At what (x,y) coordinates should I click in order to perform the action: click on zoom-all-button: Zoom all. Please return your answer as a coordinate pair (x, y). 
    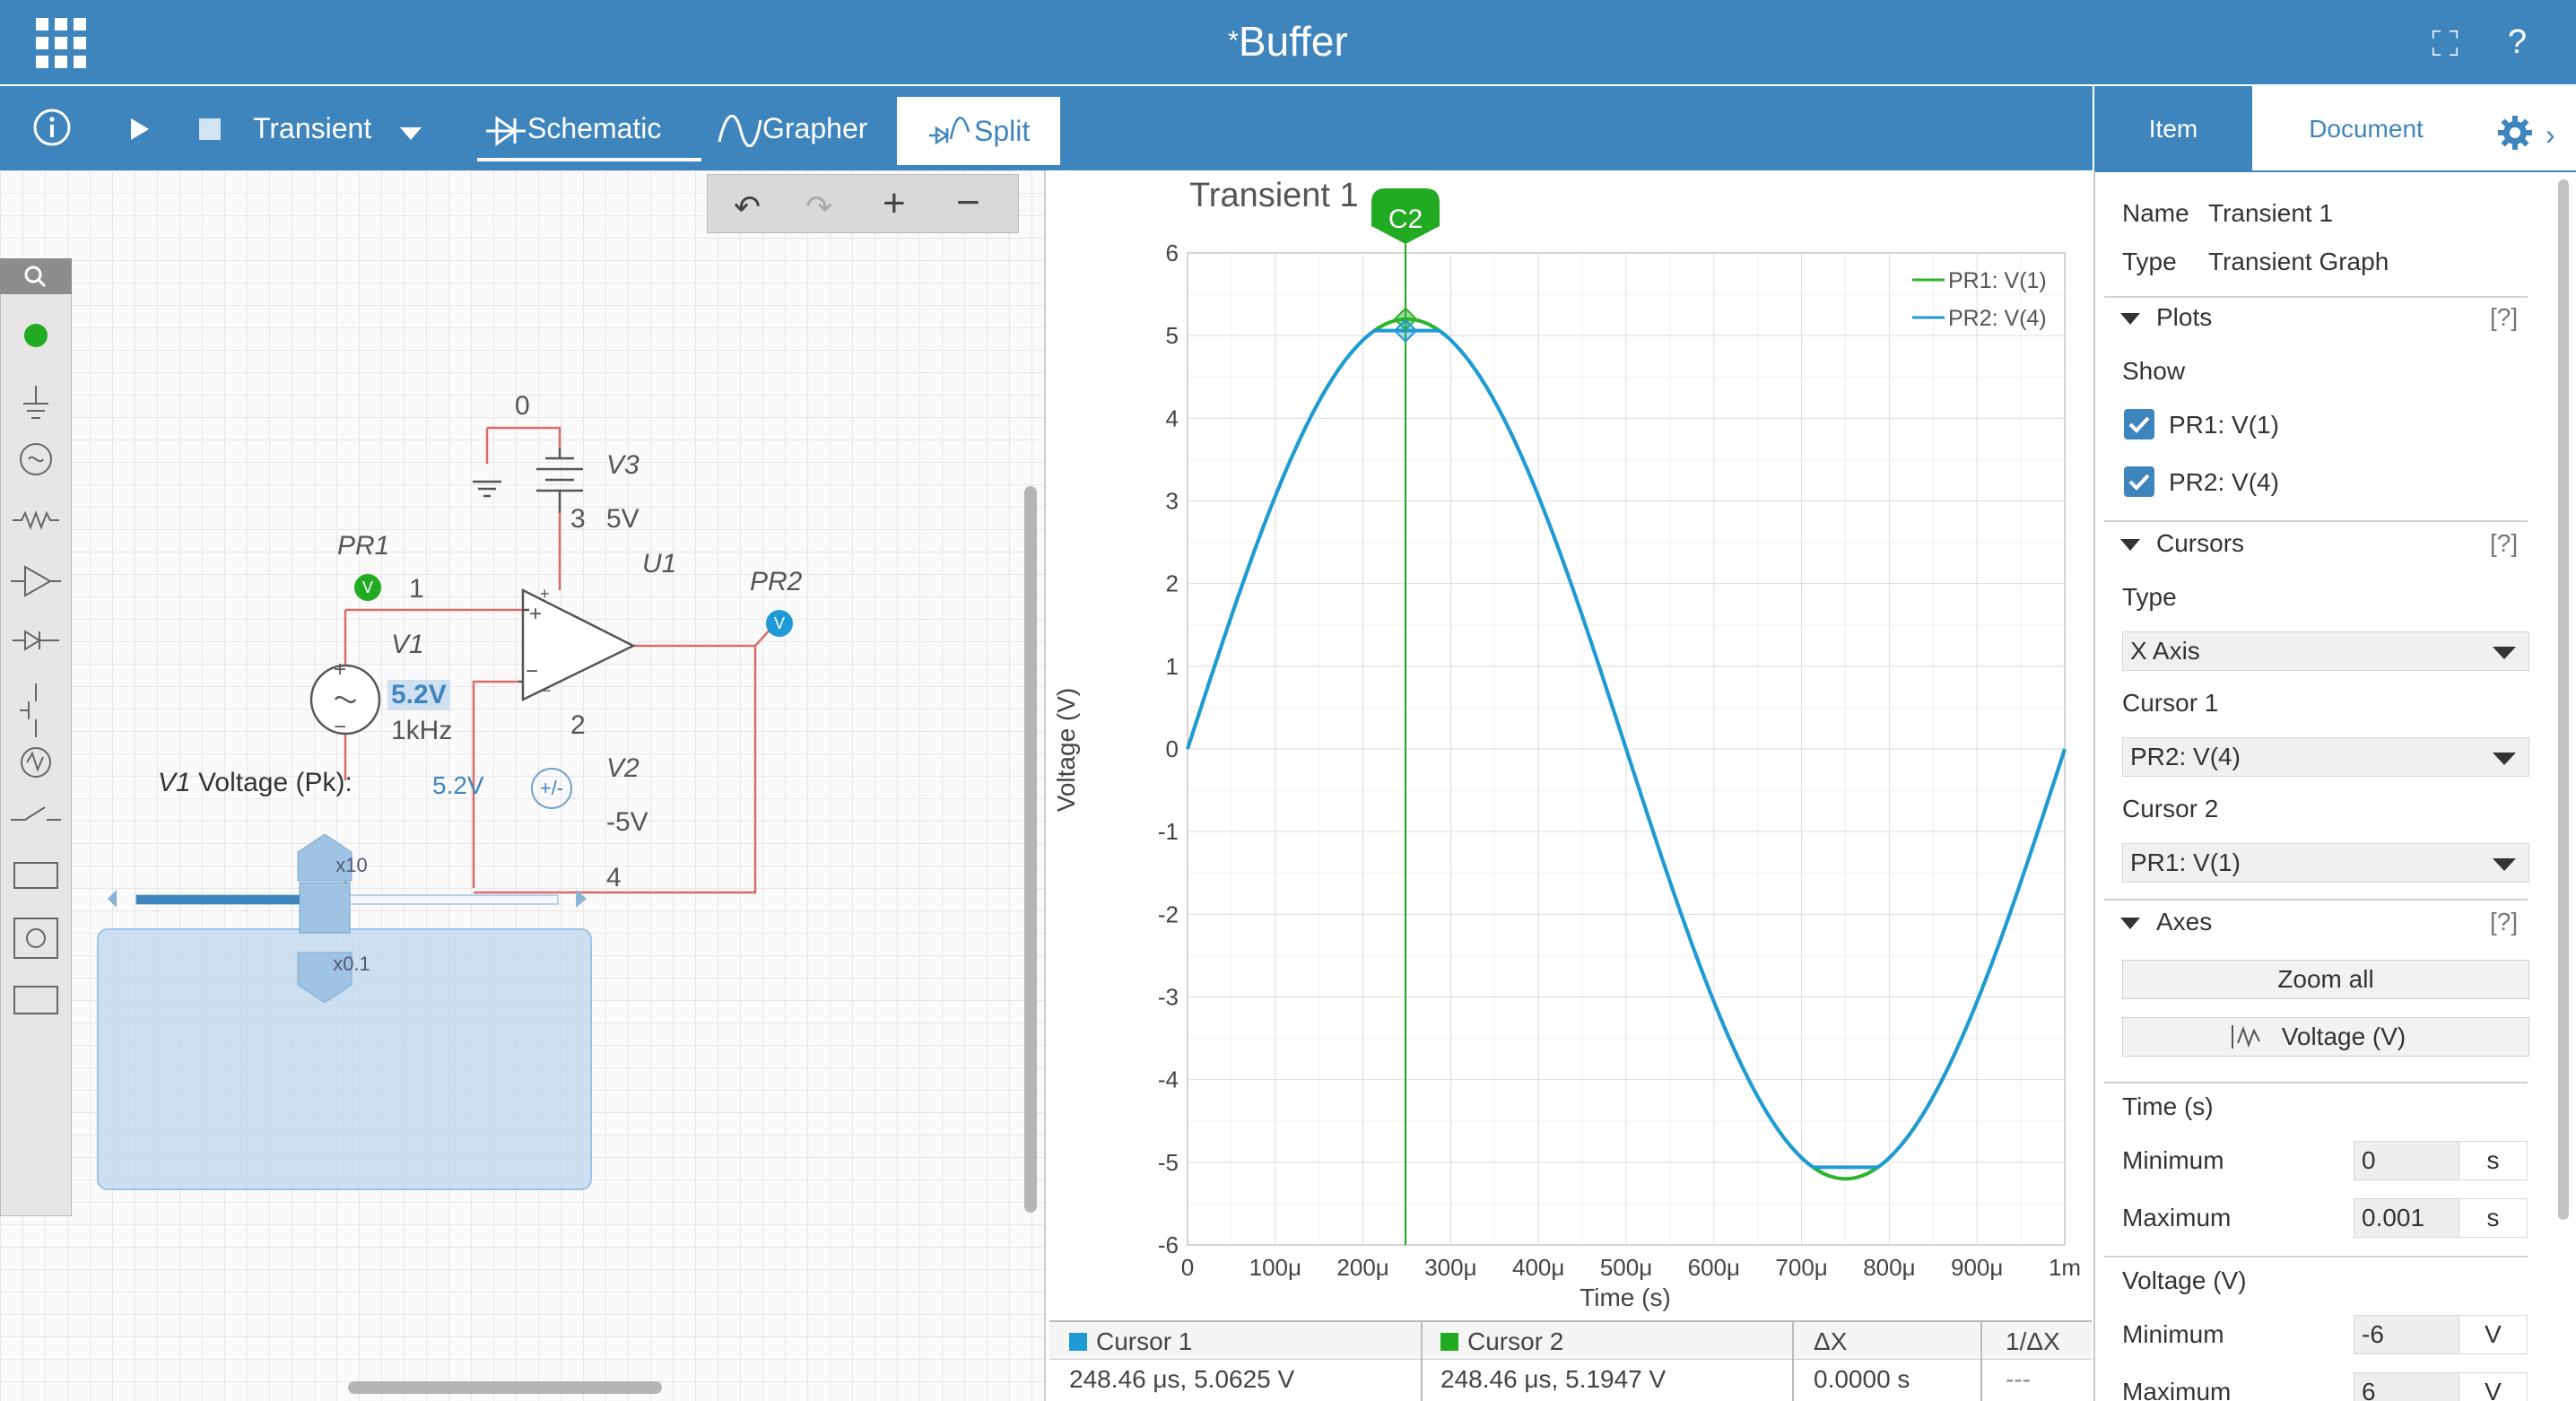
    Looking at the image, I should click on (2325, 979).